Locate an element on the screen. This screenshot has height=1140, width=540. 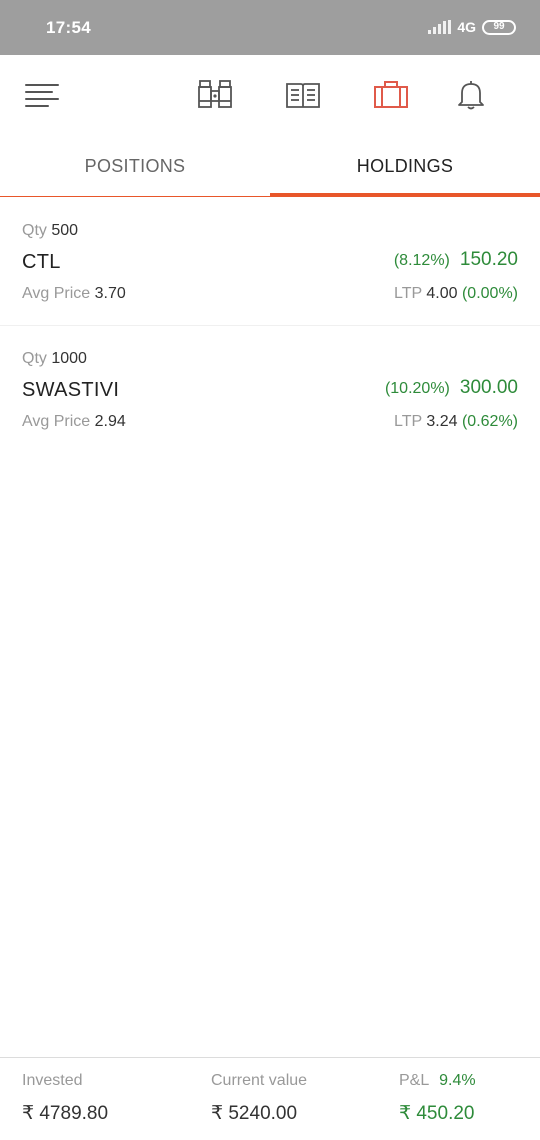
ltp: LTP 3.24 (0.62%) is located at coordinates (456, 422).